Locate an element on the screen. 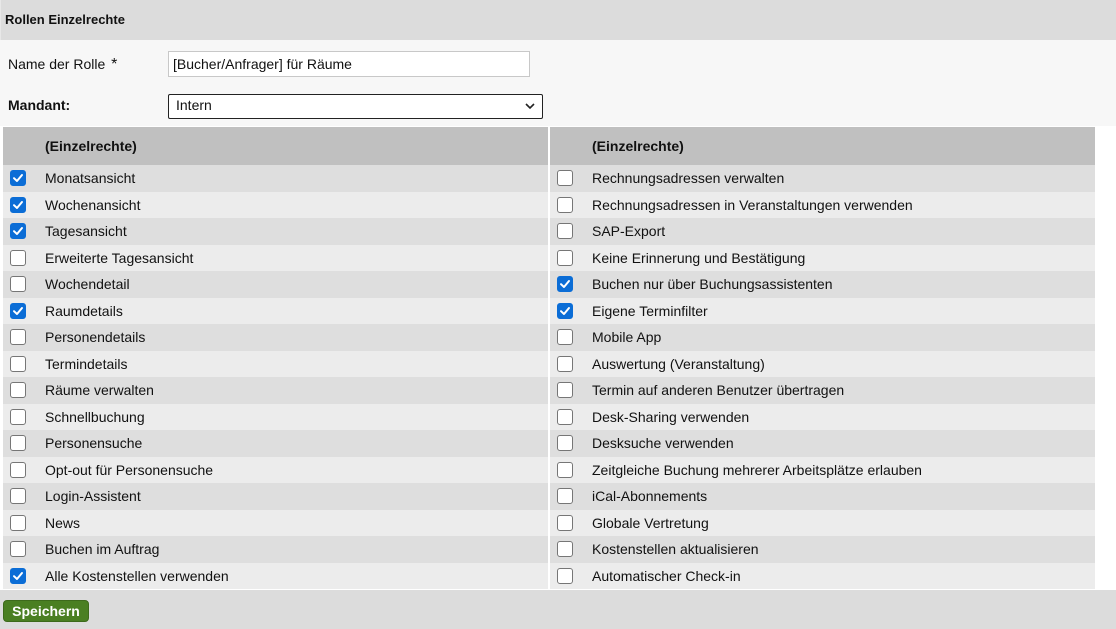 This screenshot has width=1116, height=629. rights-row: Personendetails is located at coordinates (275, 337).